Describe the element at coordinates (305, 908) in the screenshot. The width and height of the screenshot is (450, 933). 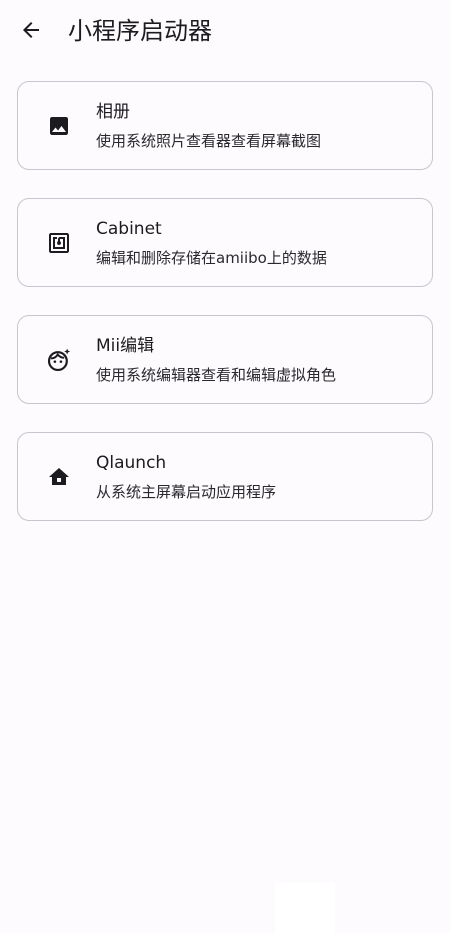
I see `navigation-bar-area` at that location.